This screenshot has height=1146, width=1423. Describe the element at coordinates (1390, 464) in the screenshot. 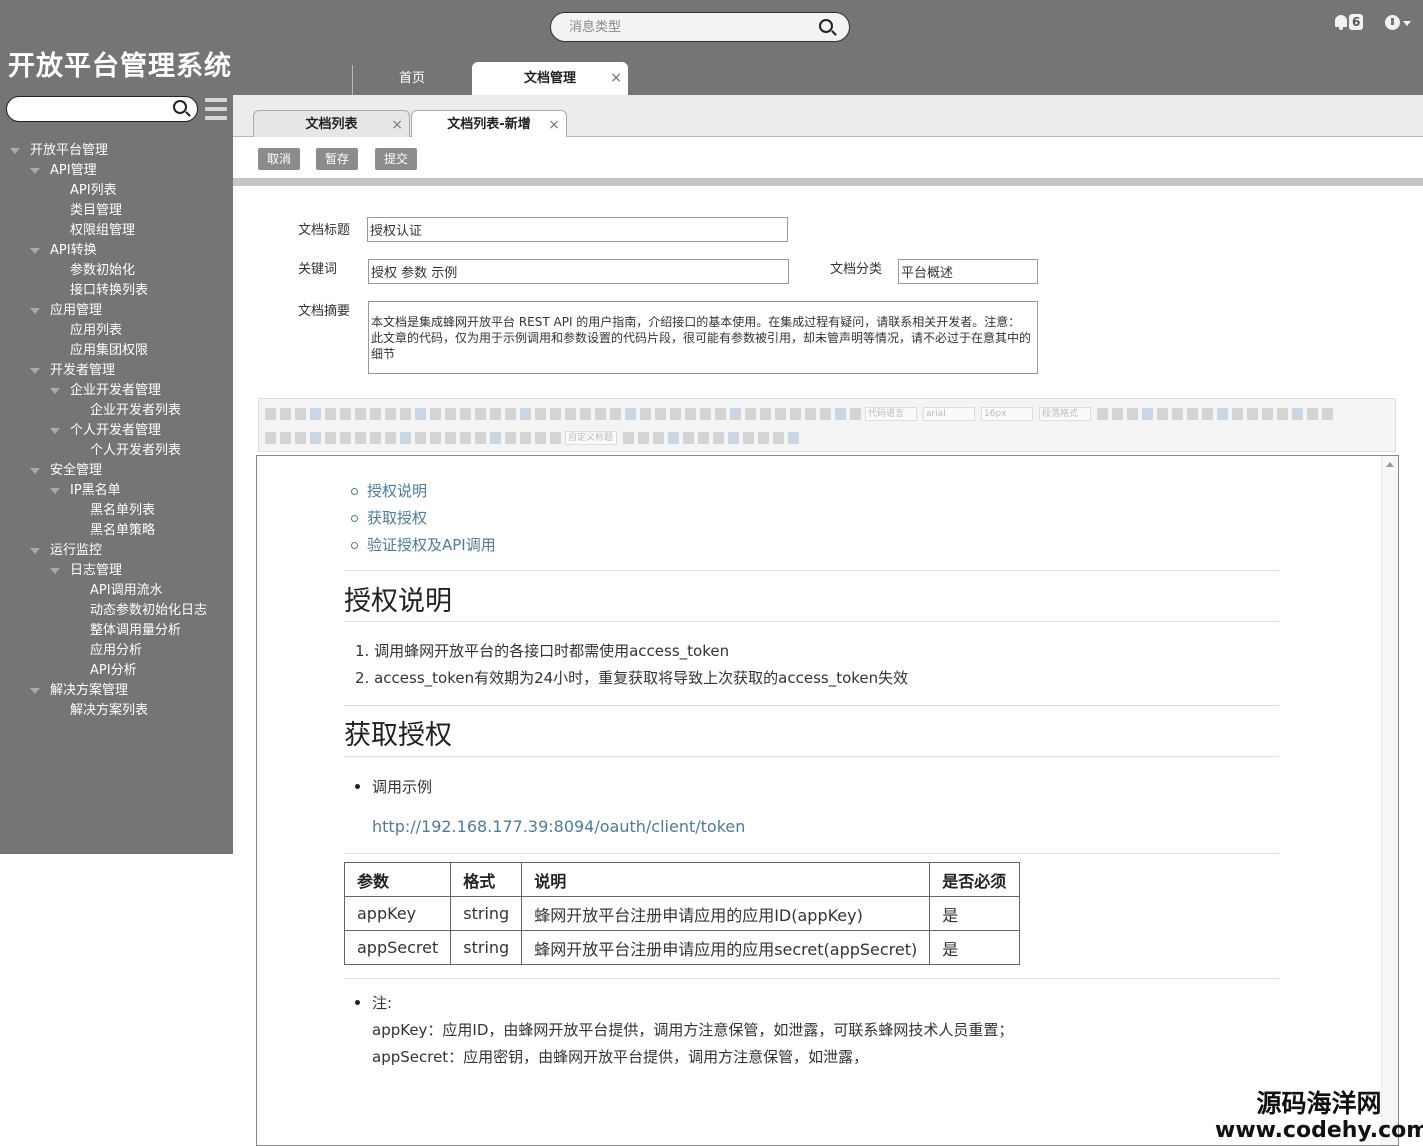

I see `scroll-up-icon` at that location.